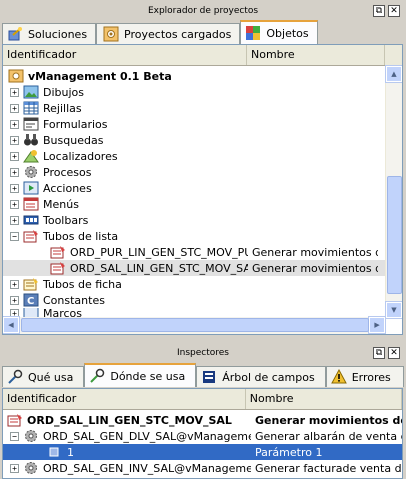 The image size is (406, 479). I want to click on scroll-thumb, so click(394, 235).